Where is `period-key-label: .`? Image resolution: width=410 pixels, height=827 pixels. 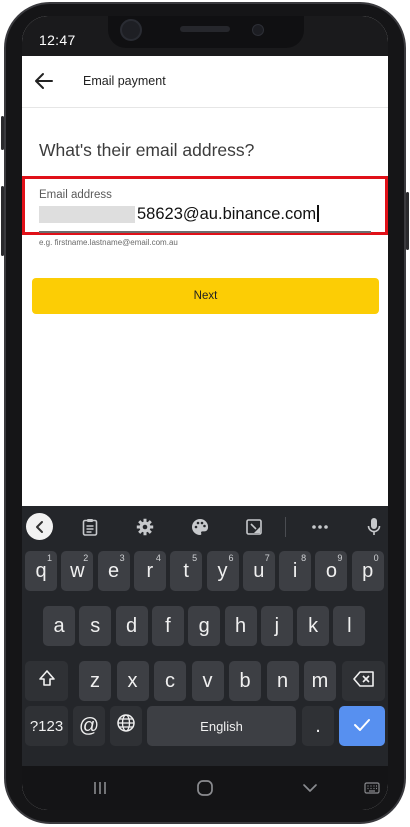
period-key-label: . is located at coordinates (318, 725).